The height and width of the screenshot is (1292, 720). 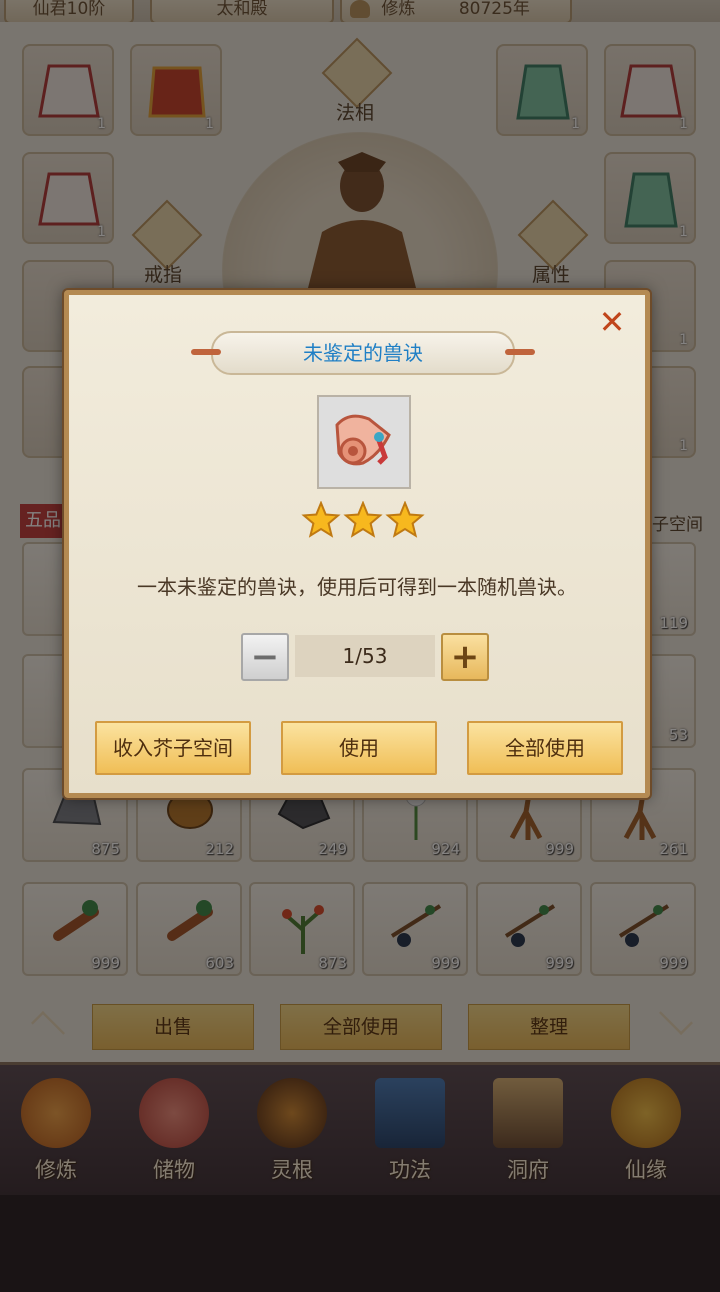 I want to click on item-description: 一本未鉴定的兽诀，使用后可得到一本随机兽诀。, so click(x=357, y=587).